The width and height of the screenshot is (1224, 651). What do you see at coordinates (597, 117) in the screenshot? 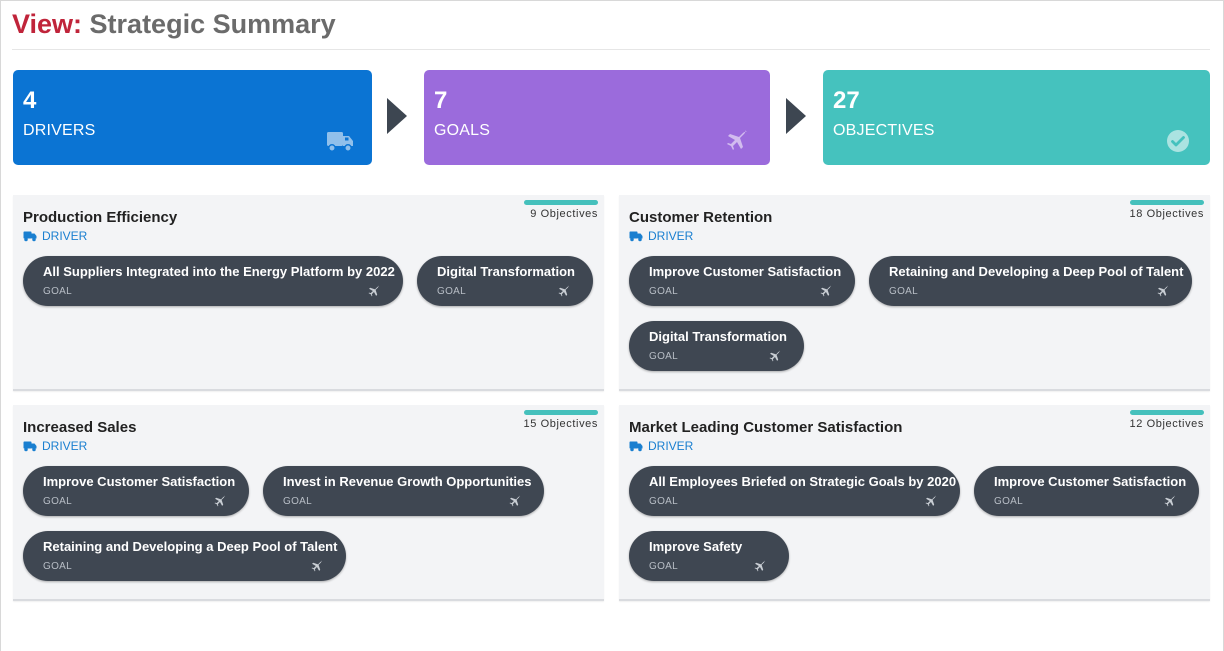
I see `goals-tile: 7 GOALS` at bounding box center [597, 117].